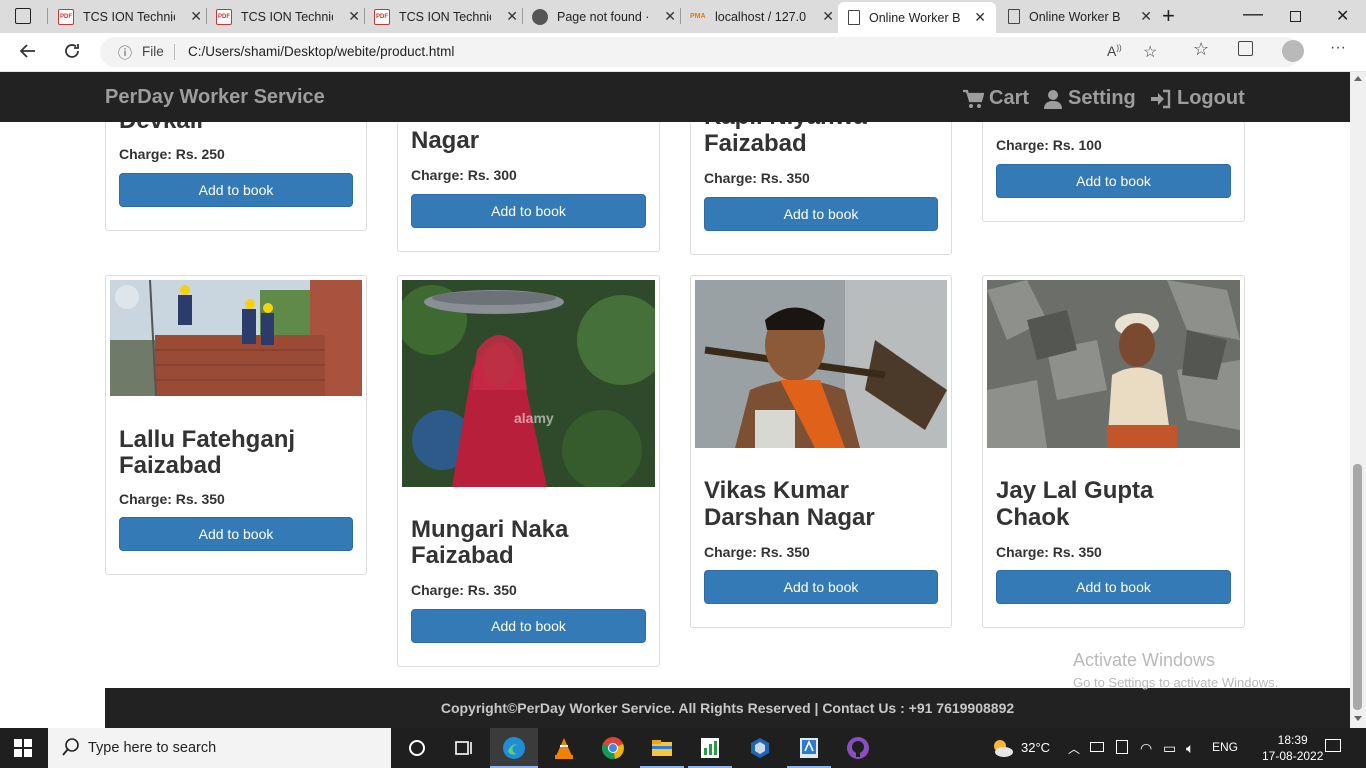 This screenshot has width=1366, height=768. I want to click on more-menu-icon: ···, so click(1338, 48).